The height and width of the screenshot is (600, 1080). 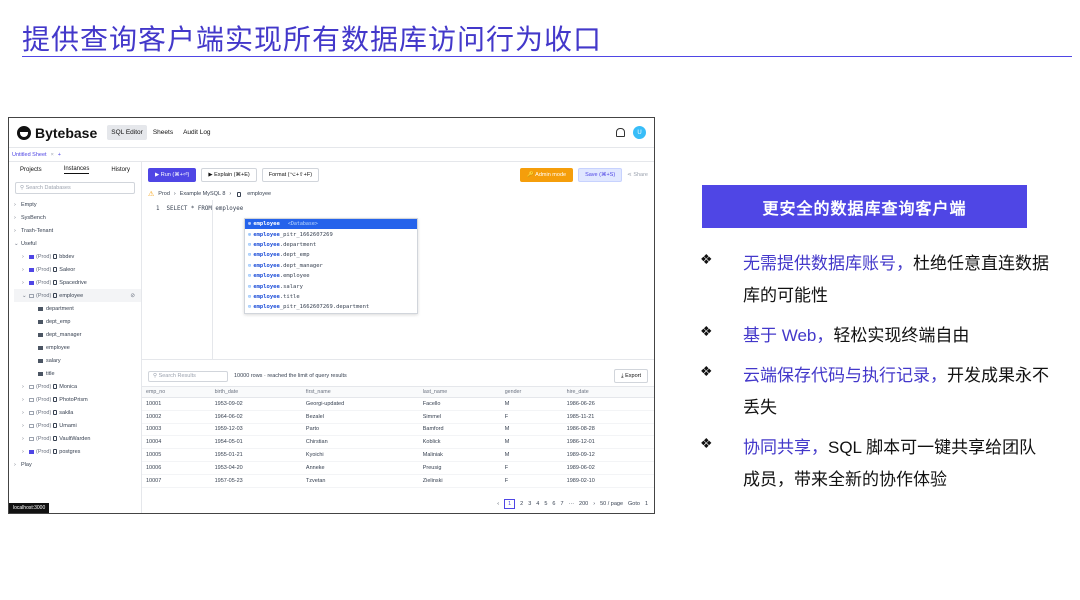 What do you see at coordinates (631, 132) in the screenshot?
I see `header-actions: U` at bounding box center [631, 132].